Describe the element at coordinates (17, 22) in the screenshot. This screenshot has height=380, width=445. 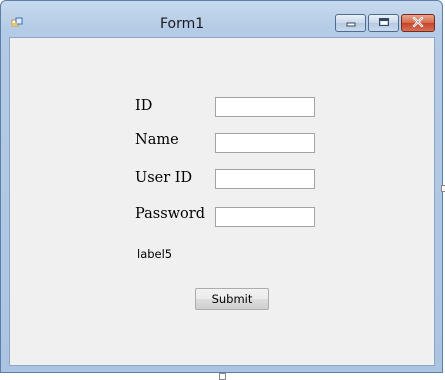
I see `app-icon` at that location.